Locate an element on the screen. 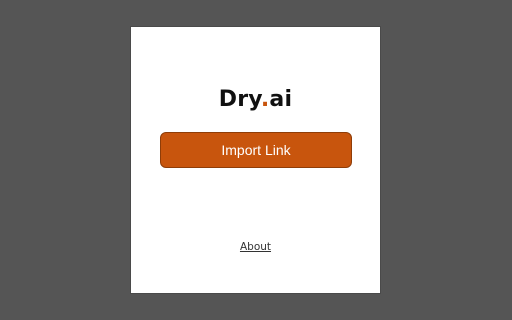  logo-text-ai: ai is located at coordinates (281, 99).